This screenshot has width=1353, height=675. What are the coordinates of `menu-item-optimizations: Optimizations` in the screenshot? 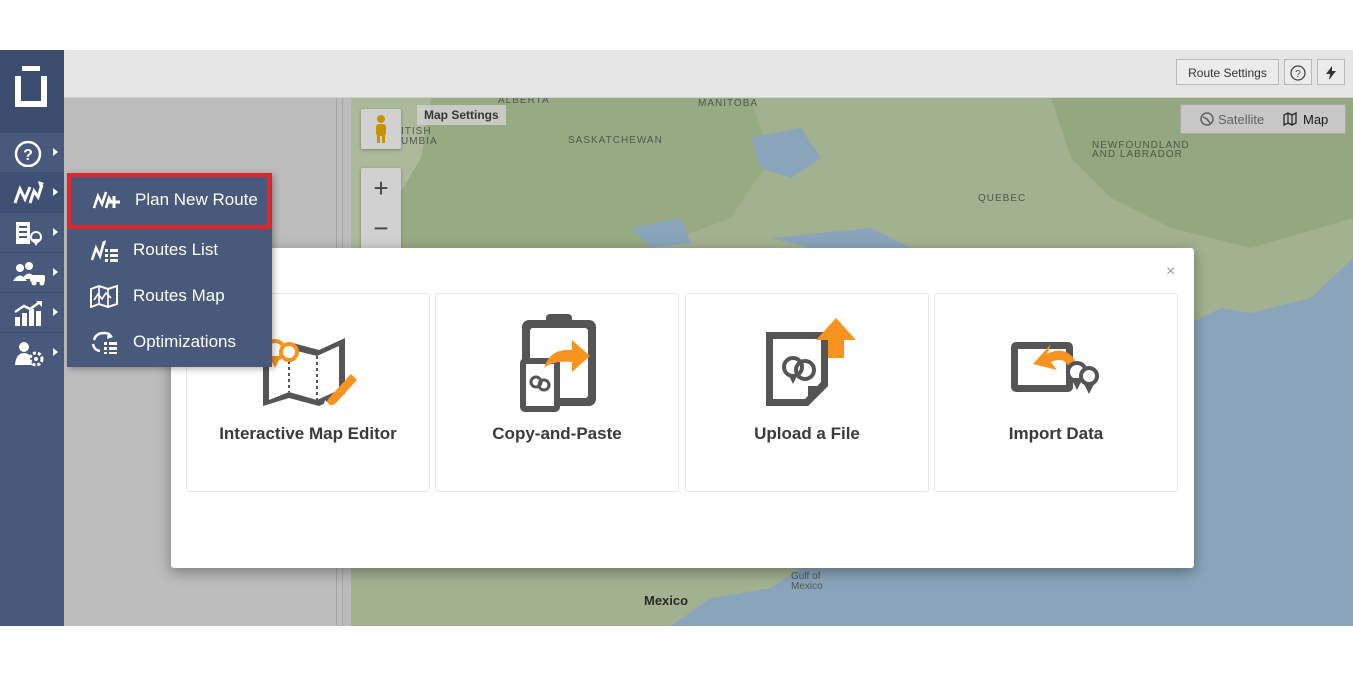 It's located at (169, 342).